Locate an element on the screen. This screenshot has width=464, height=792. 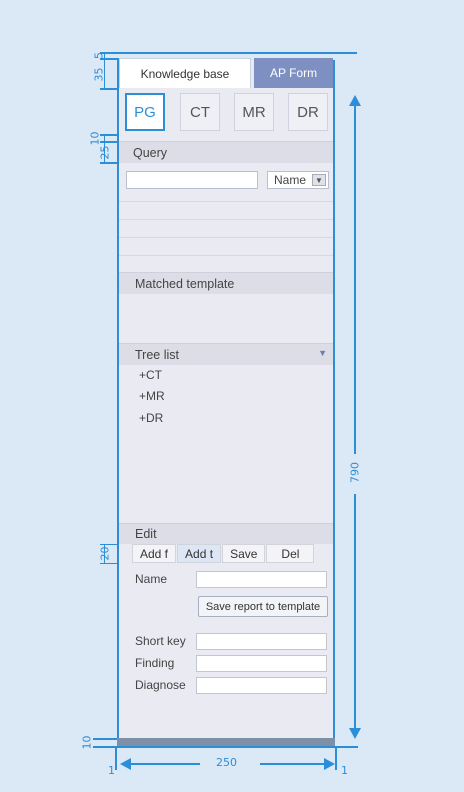
tree-item-dr: +DR is located at coordinates (151, 418).